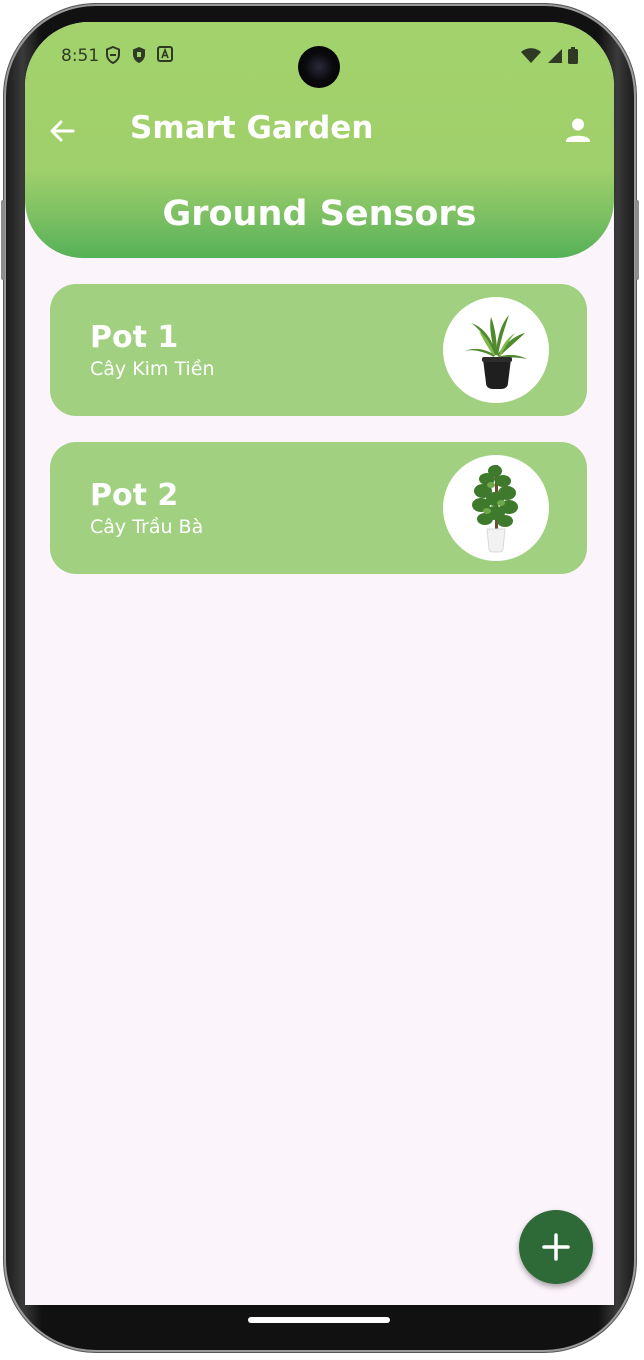 This screenshot has height=1360, width=644. I want to click on plus-icon, so click(556, 1247).